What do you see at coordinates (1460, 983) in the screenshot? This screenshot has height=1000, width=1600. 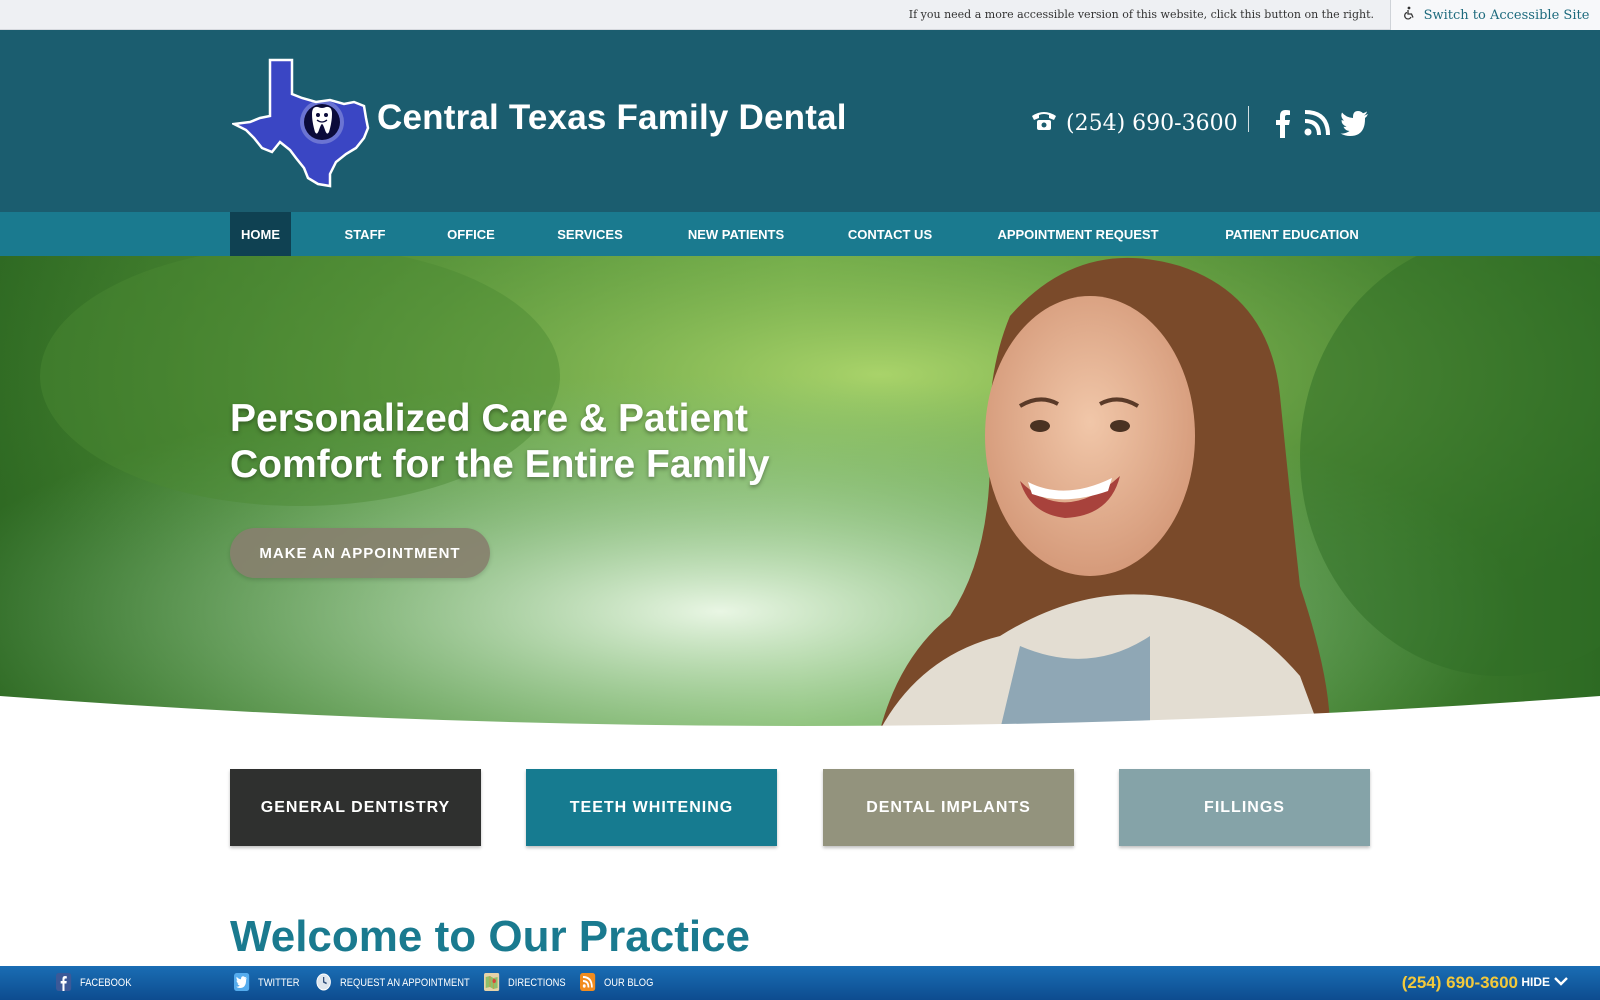 I see `bottom-bar-phone: (254) 690-3600` at bounding box center [1460, 983].